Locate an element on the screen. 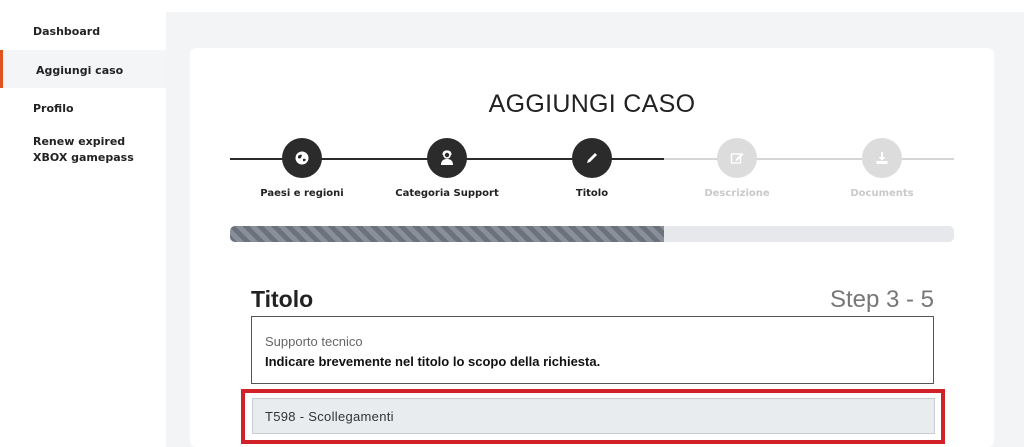 The image size is (1024, 447). sidebar-item-aggiungi-caso: Aggiungi caso is located at coordinates (83, 69).